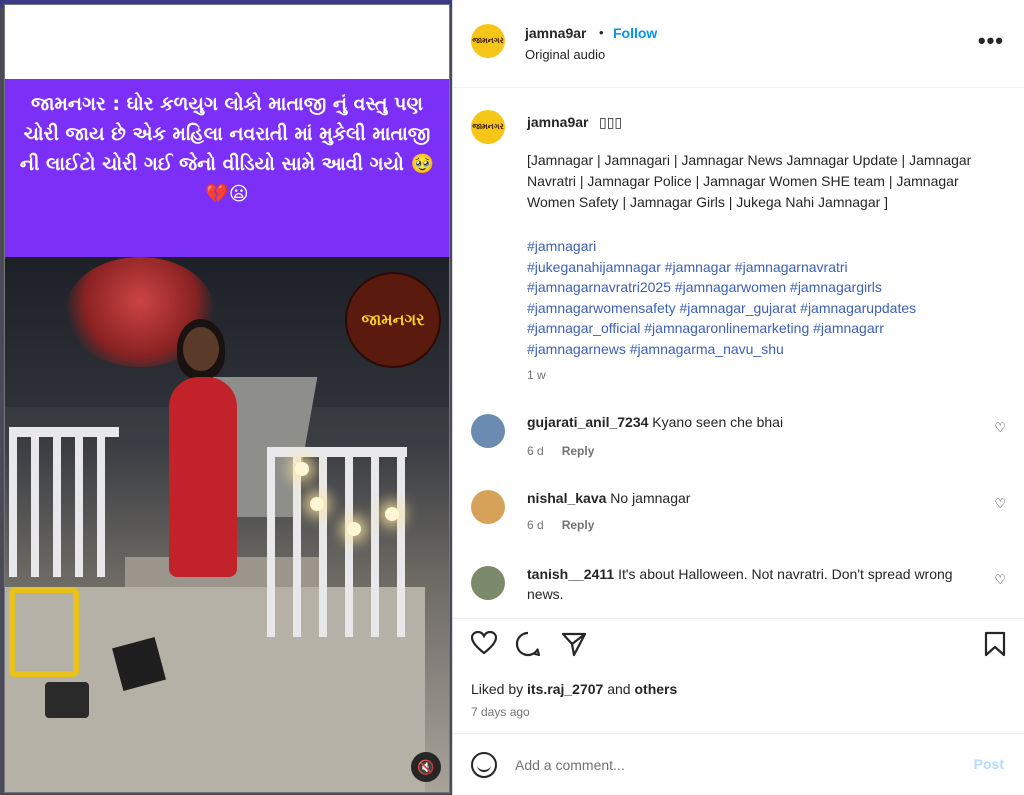 Image resolution: width=1024 pixels, height=795 pixels. What do you see at coordinates (203, 477) in the screenshot?
I see `woman-dress` at bounding box center [203, 477].